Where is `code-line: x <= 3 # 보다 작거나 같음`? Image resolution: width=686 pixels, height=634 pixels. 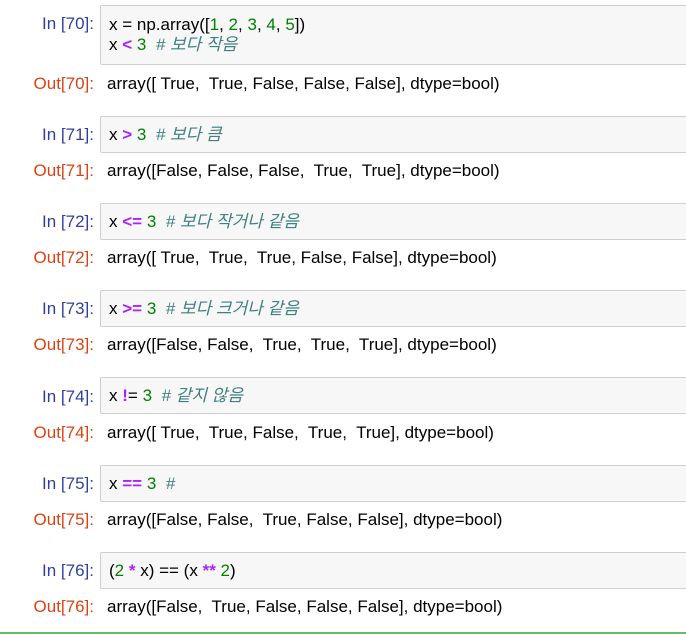
code-line: x <= 3 # 보다 작거나 같음 is located at coordinates (204, 221).